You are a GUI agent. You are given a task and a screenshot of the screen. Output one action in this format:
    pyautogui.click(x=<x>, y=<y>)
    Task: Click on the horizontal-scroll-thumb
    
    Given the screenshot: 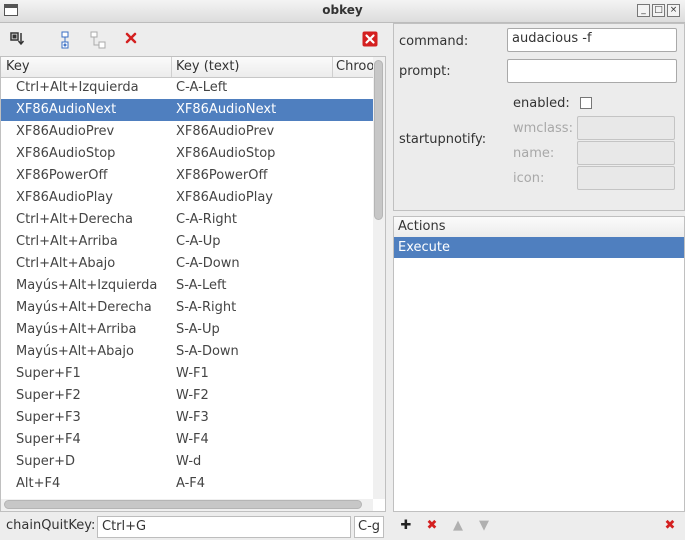 What is the action you would take?
    pyautogui.click(x=183, y=504)
    